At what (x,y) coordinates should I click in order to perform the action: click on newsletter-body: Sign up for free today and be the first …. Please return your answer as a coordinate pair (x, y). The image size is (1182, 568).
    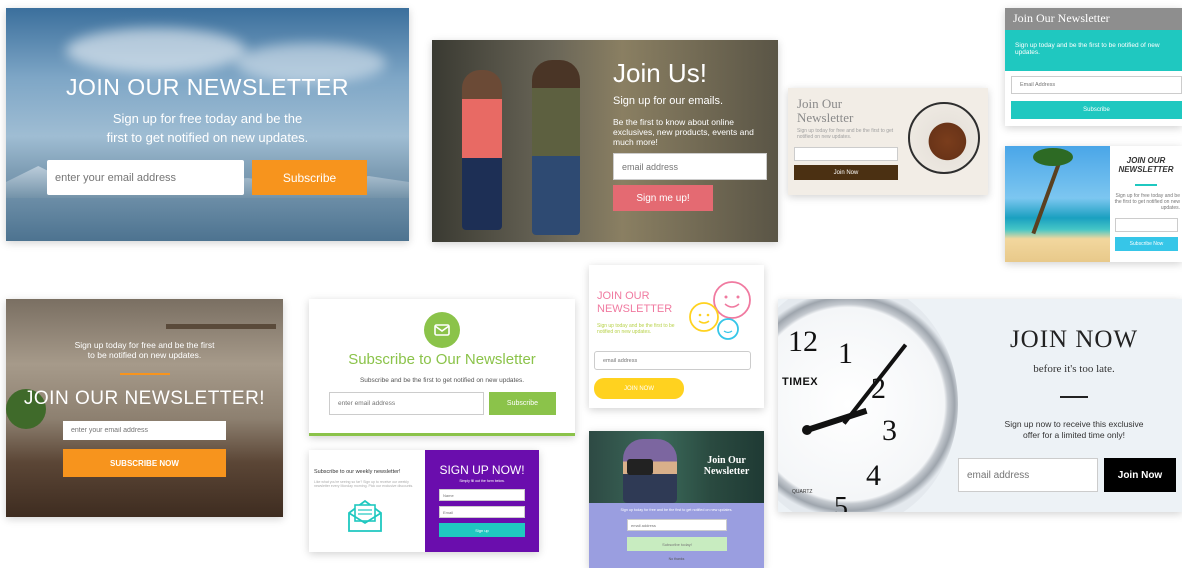
    Looking at the image, I should click on (1147, 202).